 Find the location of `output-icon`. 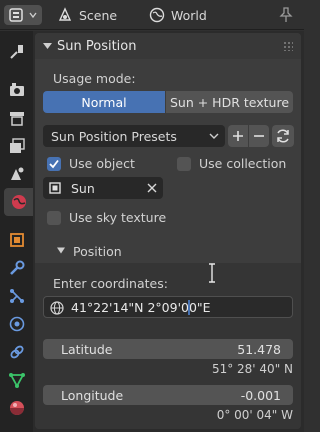

output-icon is located at coordinates (17, 119).